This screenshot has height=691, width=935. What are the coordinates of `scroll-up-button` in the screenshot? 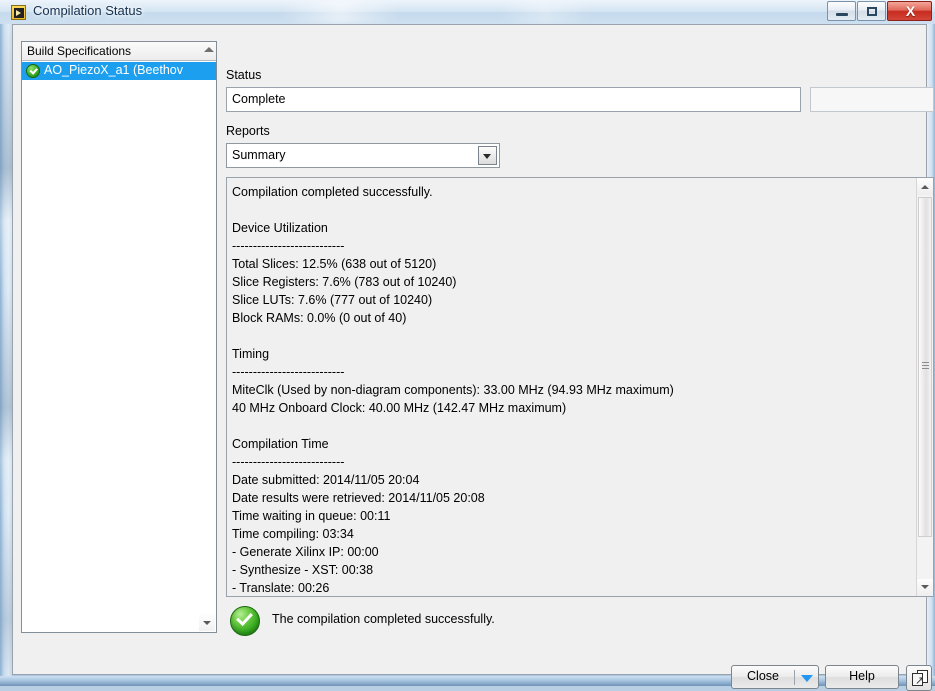 It's located at (925, 186).